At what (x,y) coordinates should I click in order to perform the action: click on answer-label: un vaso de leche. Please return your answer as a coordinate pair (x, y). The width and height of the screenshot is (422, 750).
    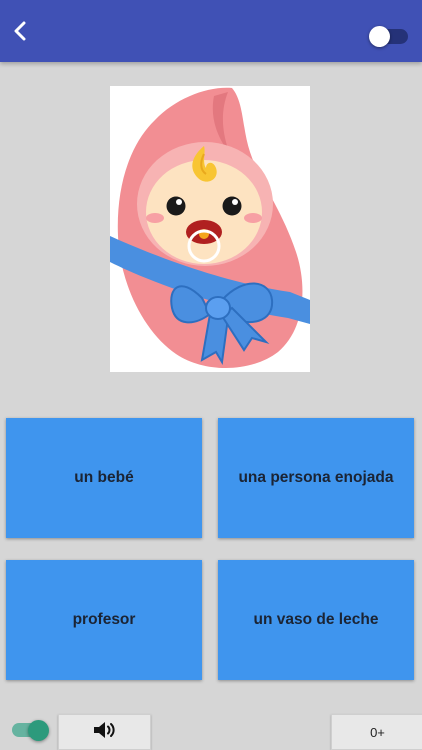
    Looking at the image, I should click on (316, 619).